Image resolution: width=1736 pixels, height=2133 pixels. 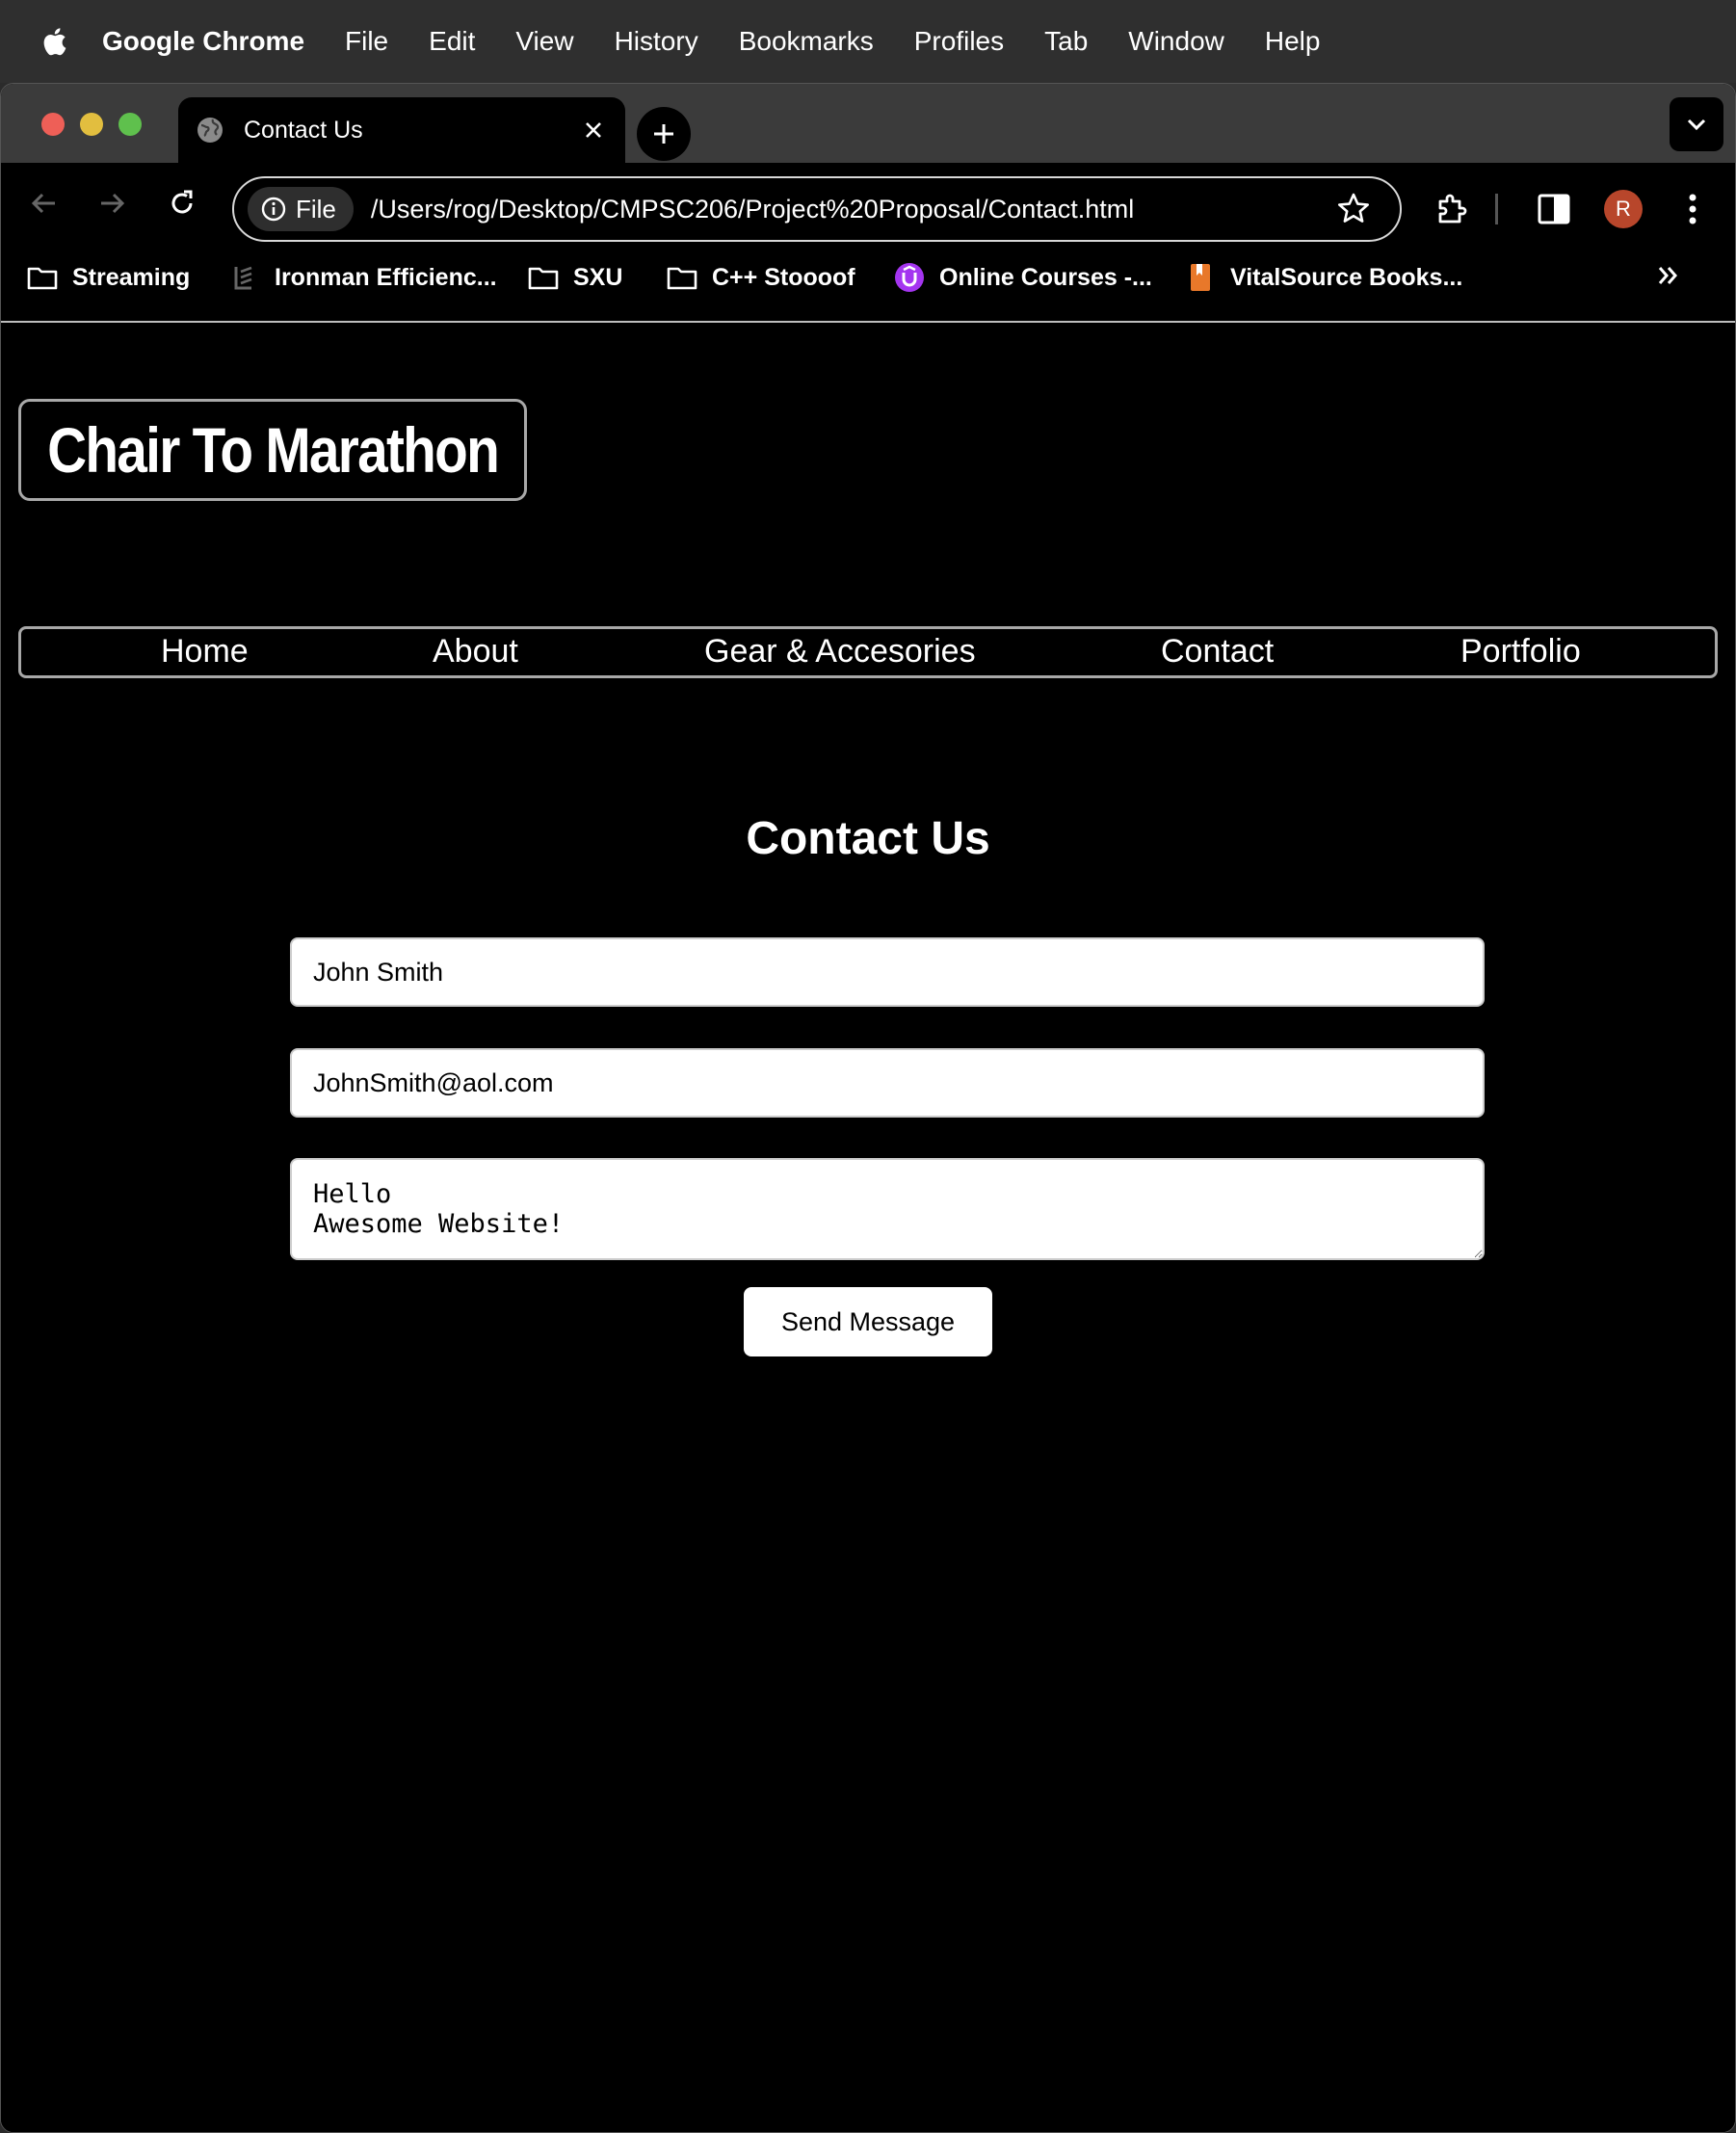 What do you see at coordinates (1554, 209) in the screenshot?
I see `side-panel-icon` at bounding box center [1554, 209].